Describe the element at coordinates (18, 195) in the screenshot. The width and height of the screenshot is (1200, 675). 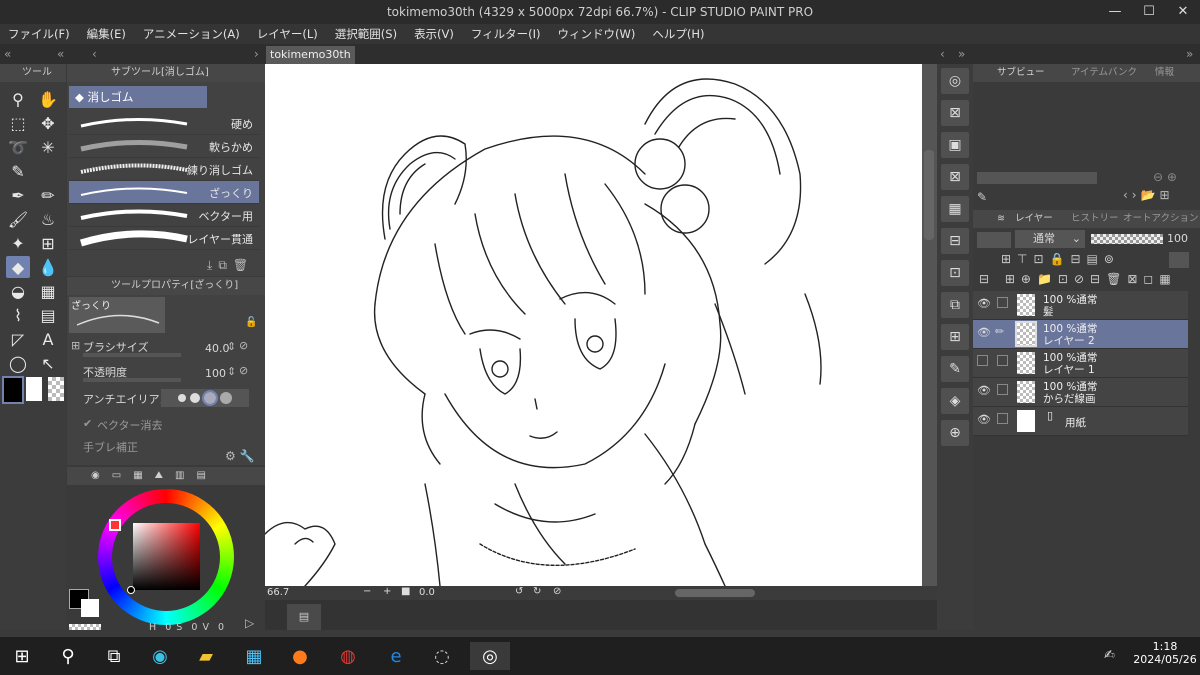
I see `pen-tool-icon: ✒` at that location.